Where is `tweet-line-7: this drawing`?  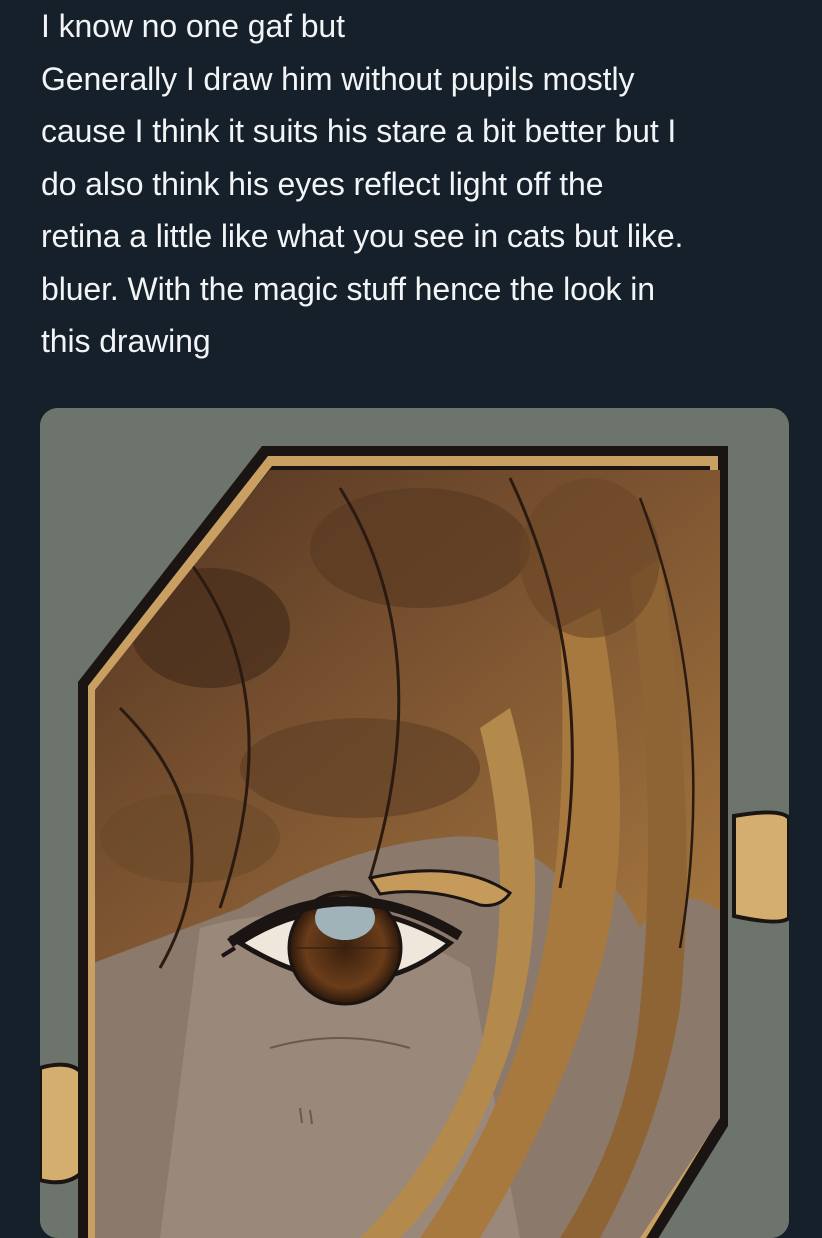 tweet-line-7: this drawing is located at coordinates (126, 341).